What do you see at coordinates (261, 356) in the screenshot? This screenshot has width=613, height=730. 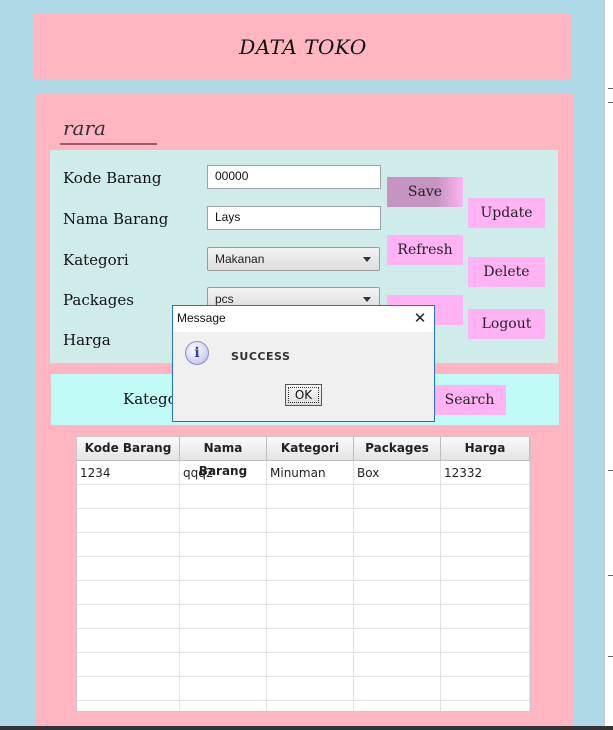 I see `dialog-message: SUCCESS` at bounding box center [261, 356].